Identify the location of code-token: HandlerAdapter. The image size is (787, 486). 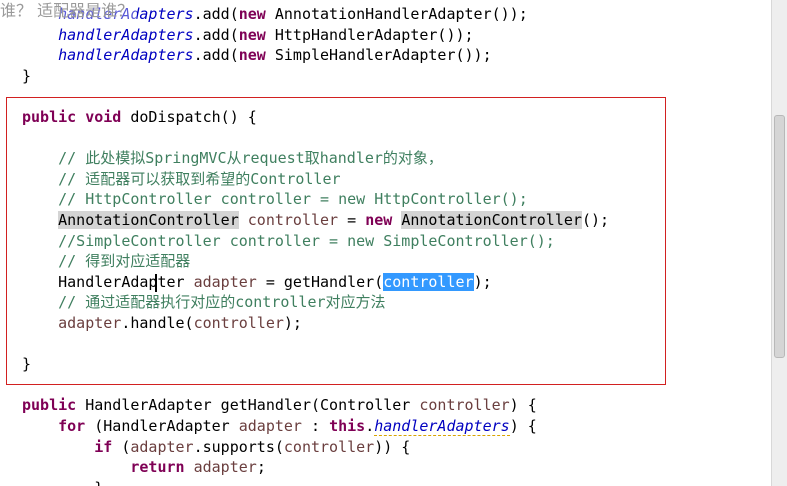
(108, 281).